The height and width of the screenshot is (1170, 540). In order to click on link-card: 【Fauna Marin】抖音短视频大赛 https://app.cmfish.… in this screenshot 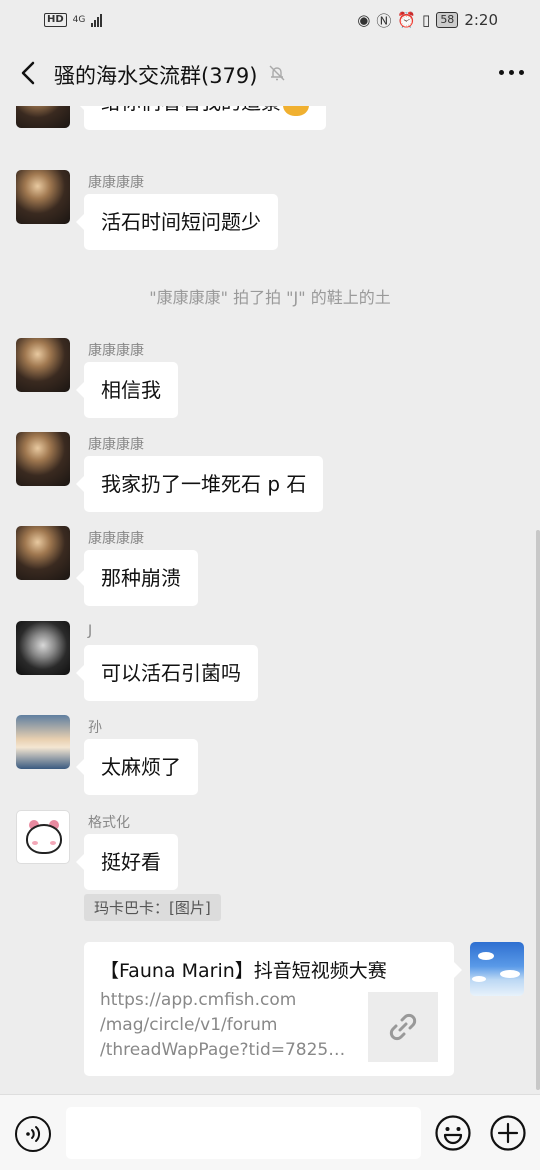, I will do `click(273, 1009)`.